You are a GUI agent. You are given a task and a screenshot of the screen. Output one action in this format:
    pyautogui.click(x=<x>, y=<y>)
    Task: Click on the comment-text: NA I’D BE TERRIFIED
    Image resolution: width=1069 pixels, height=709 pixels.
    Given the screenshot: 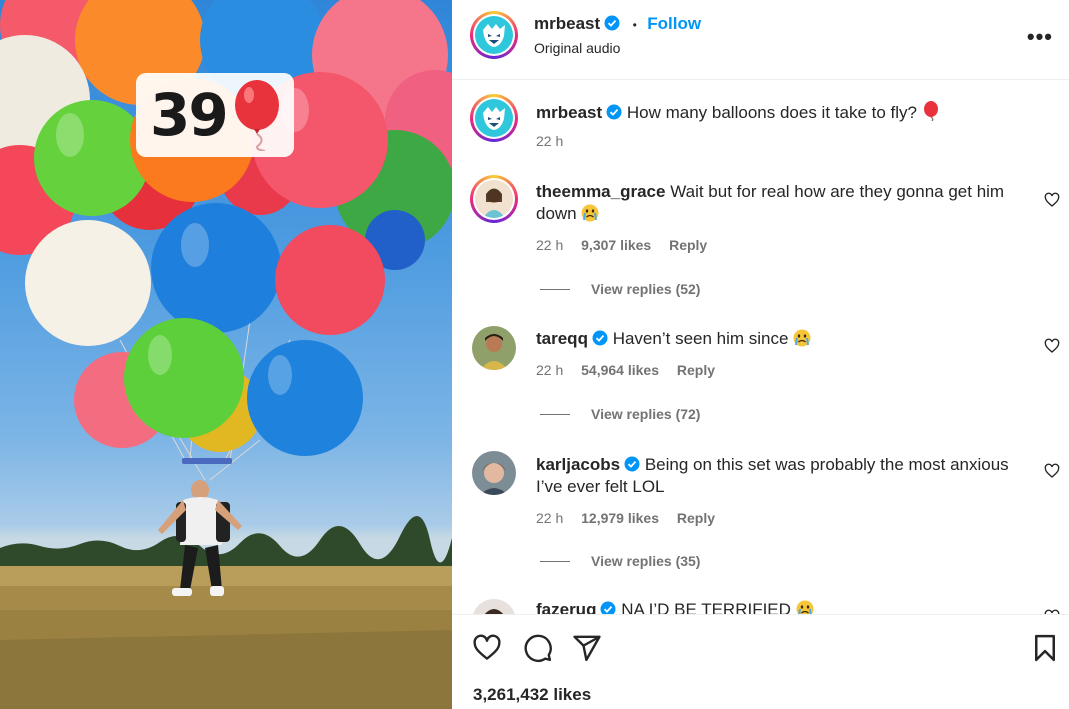 What is the action you would take?
    pyautogui.click(x=706, y=607)
    